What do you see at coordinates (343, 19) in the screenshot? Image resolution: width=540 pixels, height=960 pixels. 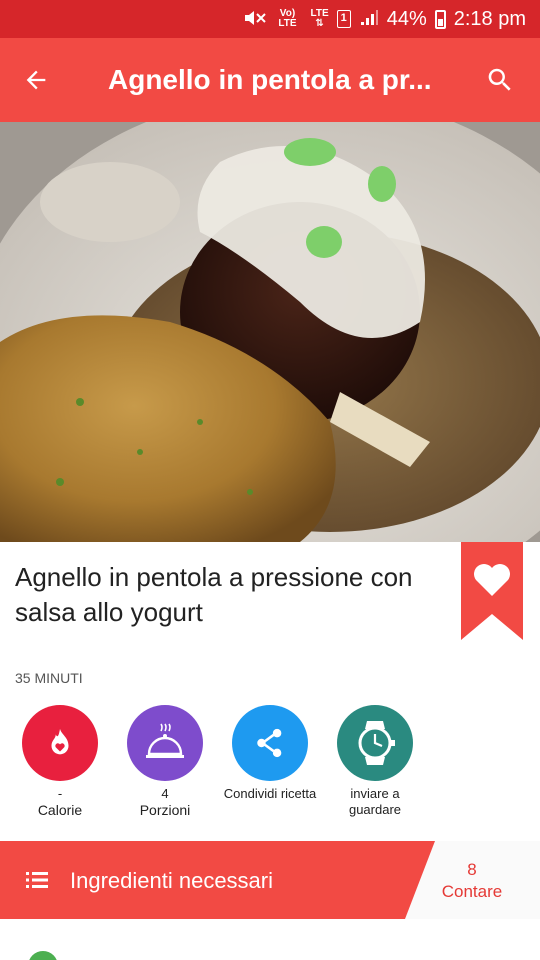 I see `sim-icon: 1` at bounding box center [343, 19].